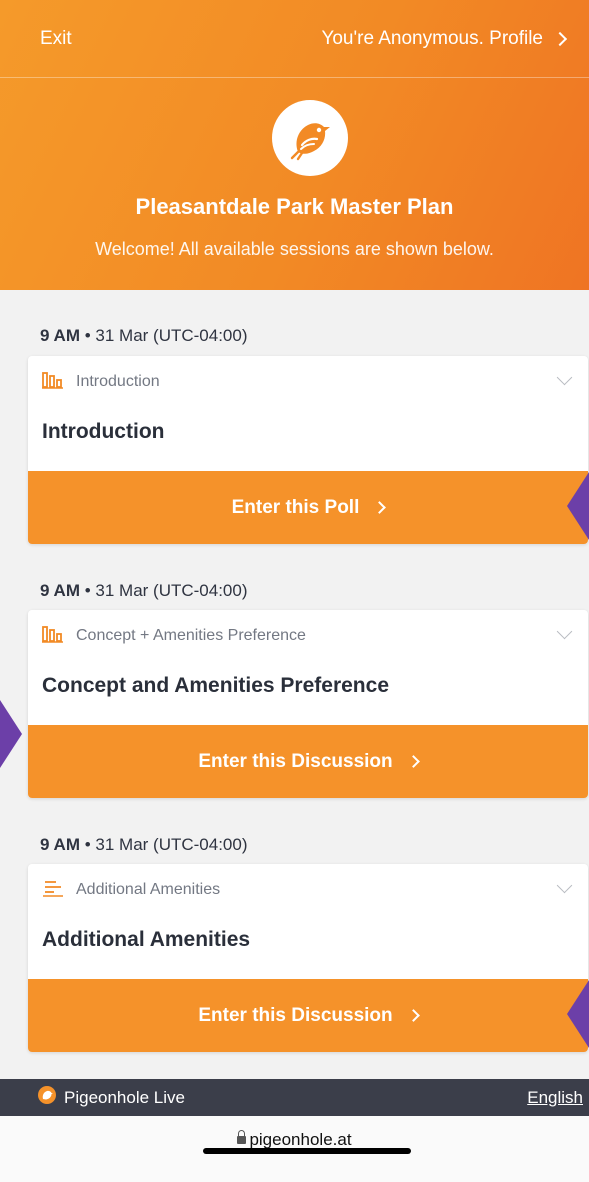 Image resolution: width=589 pixels, height=1182 pixels. What do you see at coordinates (310, 138) in the screenshot?
I see `pigeon-logo-icon` at bounding box center [310, 138].